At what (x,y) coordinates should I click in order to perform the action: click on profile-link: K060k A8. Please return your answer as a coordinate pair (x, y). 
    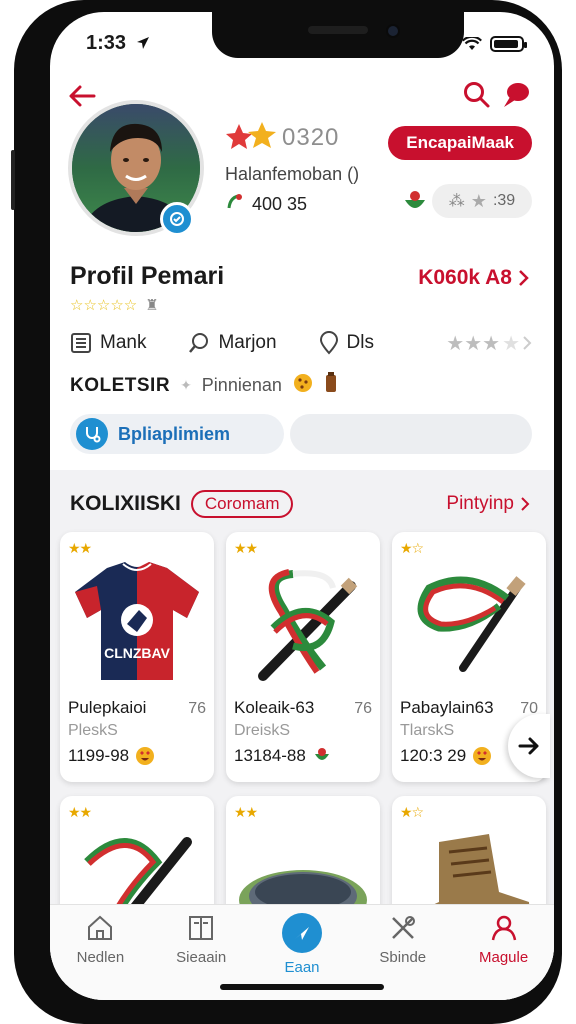
    Looking at the image, I should click on (474, 278).